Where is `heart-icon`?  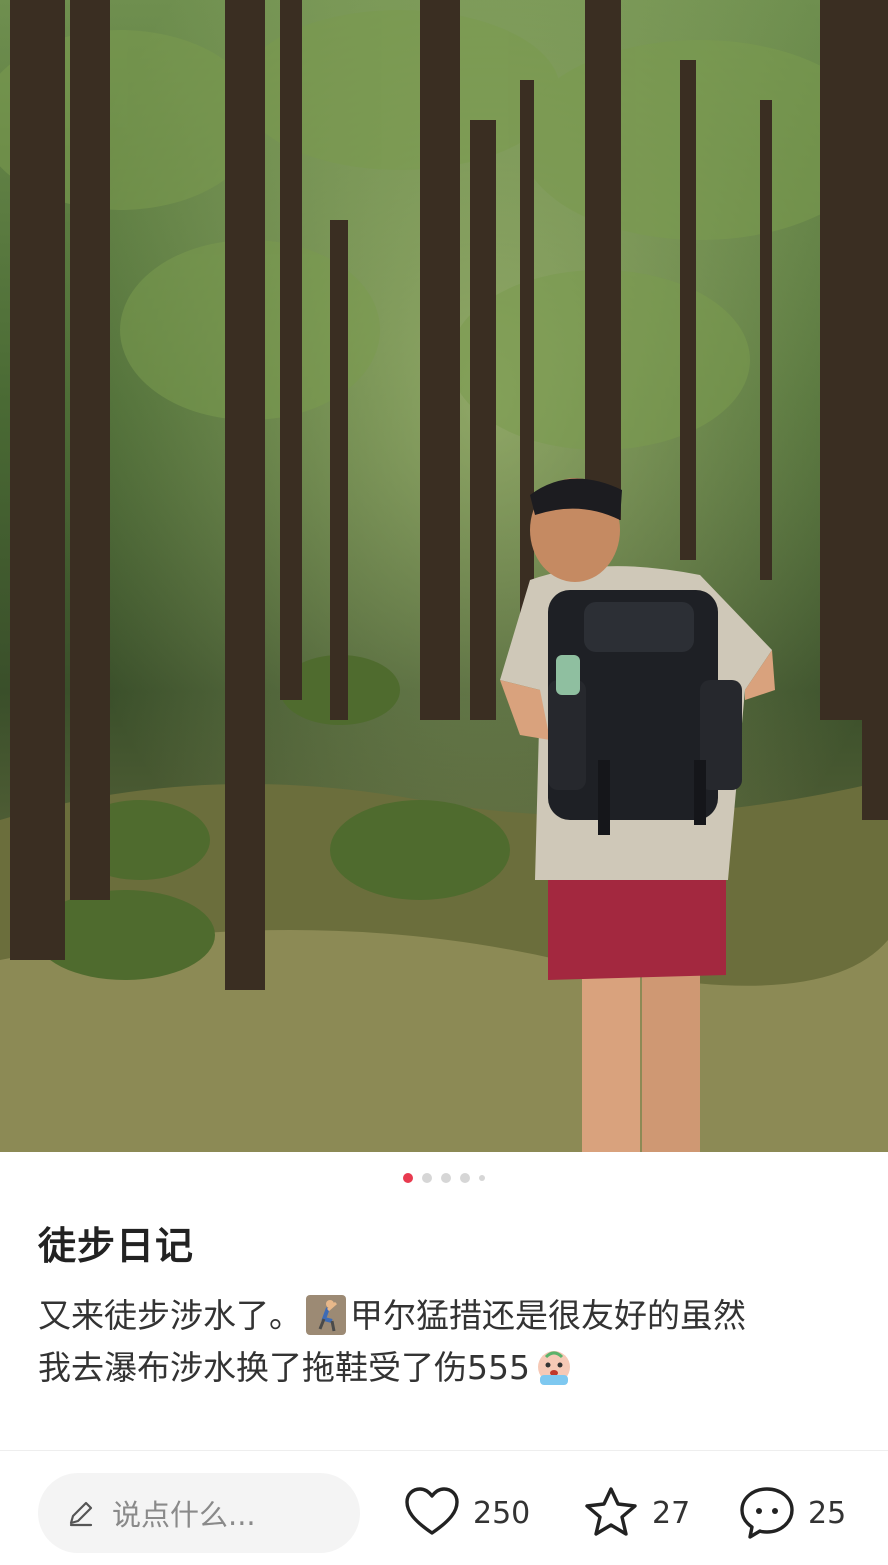
heart-icon is located at coordinates (432, 1511).